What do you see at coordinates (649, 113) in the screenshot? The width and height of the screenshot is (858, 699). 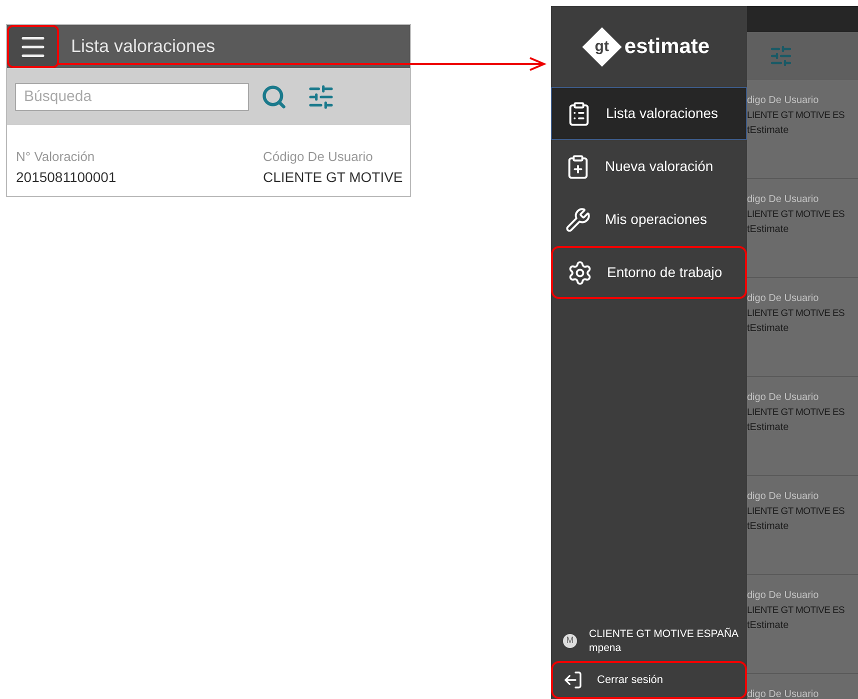 I see `menu-item: Lista valoraciones` at bounding box center [649, 113].